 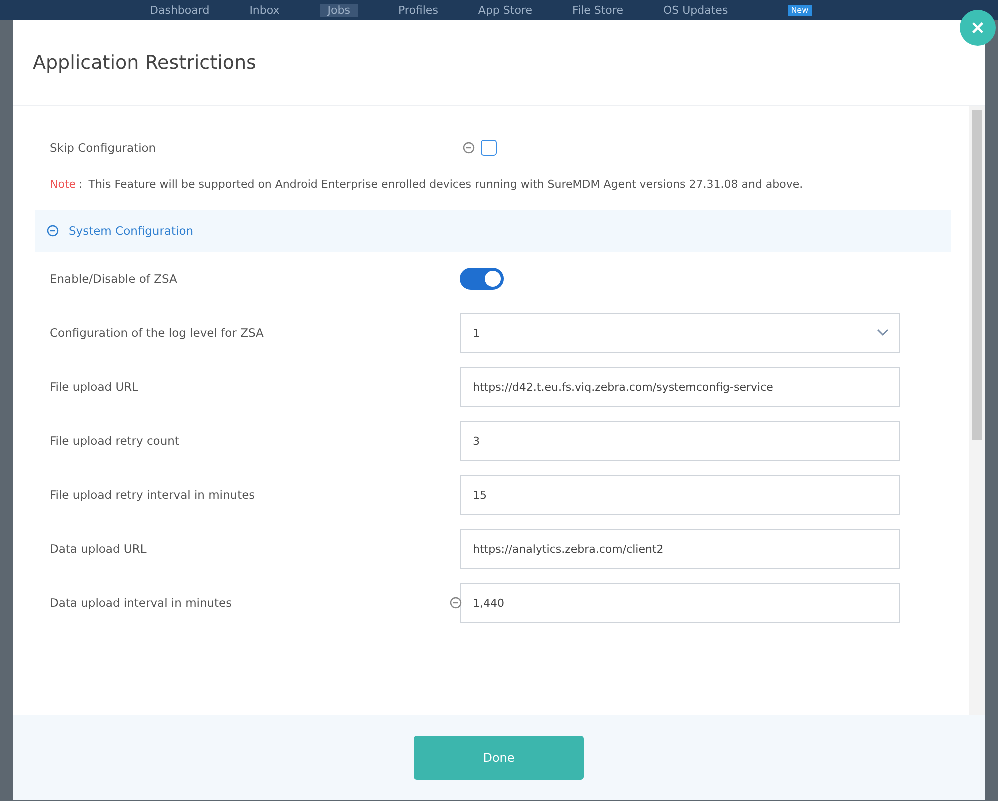 I want to click on new-badge: New, so click(x=800, y=10).